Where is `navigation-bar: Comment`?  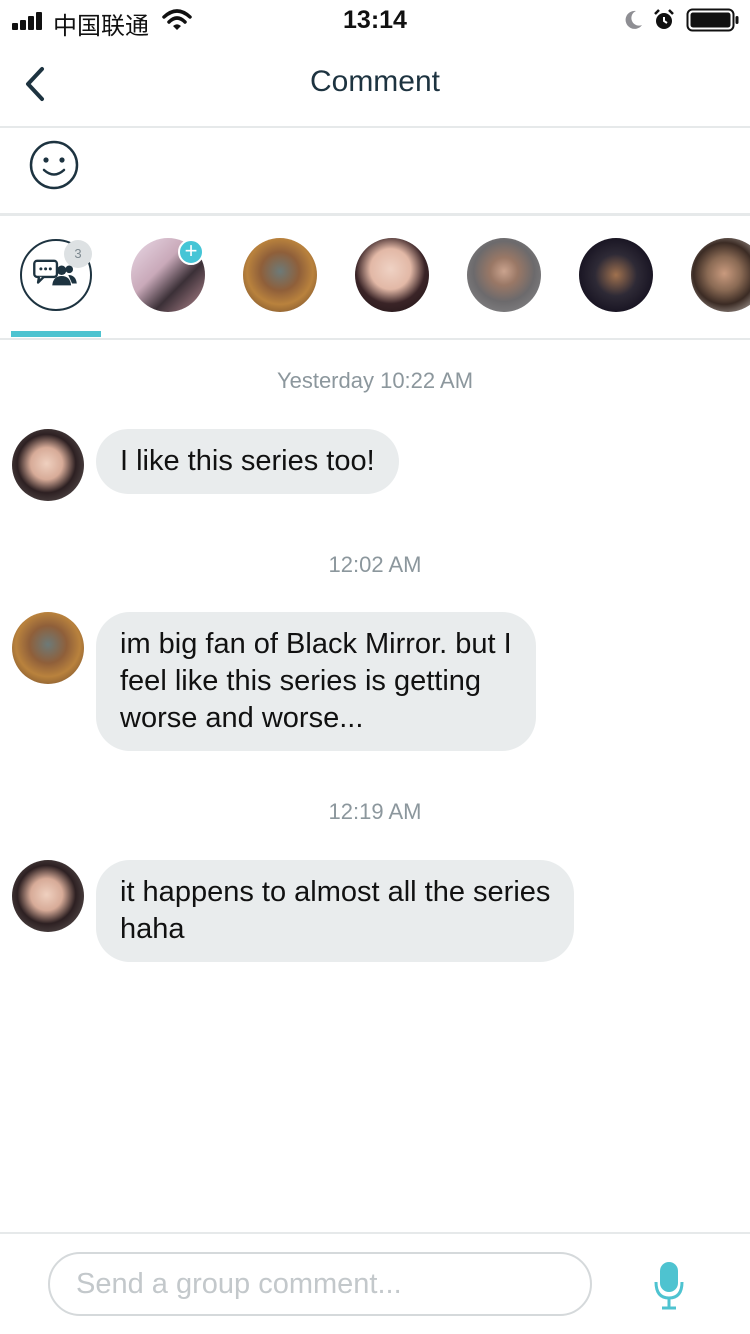 navigation-bar: Comment is located at coordinates (375, 84).